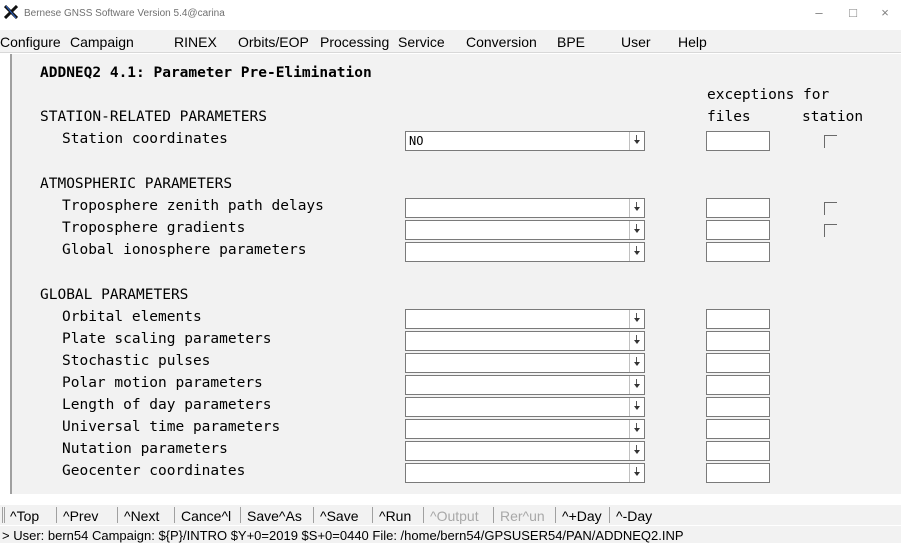 The height and width of the screenshot is (543, 901). I want to click on close-button: ×, so click(885, 13).